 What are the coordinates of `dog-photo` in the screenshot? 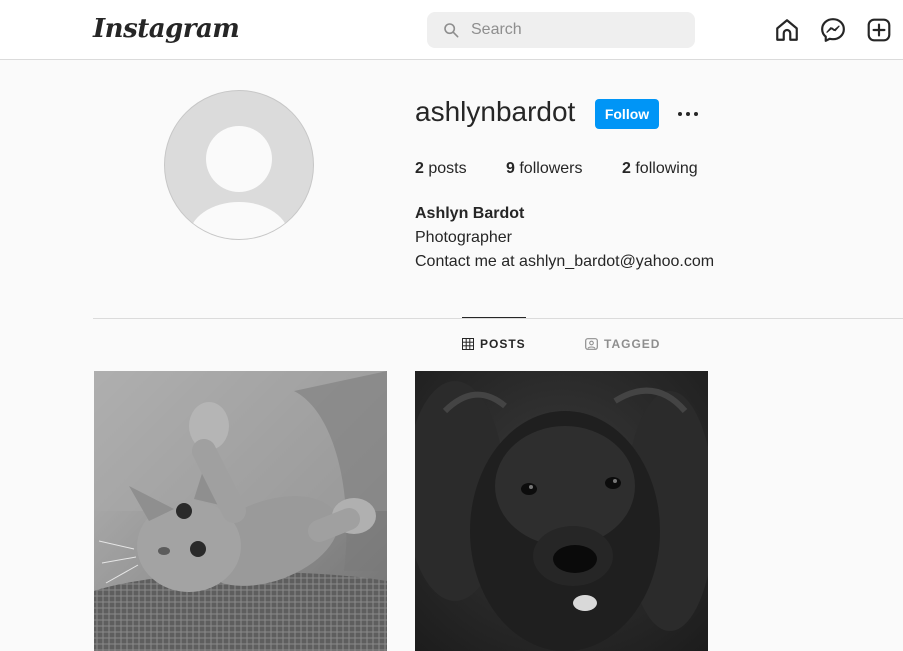 It's located at (561, 511).